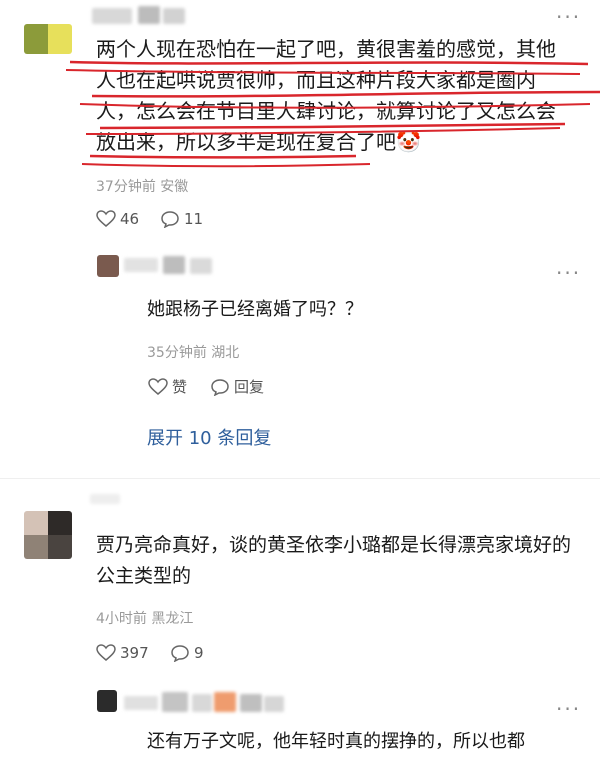  What do you see at coordinates (117, 219) in the screenshot?
I see `like-button: 46` at bounding box center [117, 219].